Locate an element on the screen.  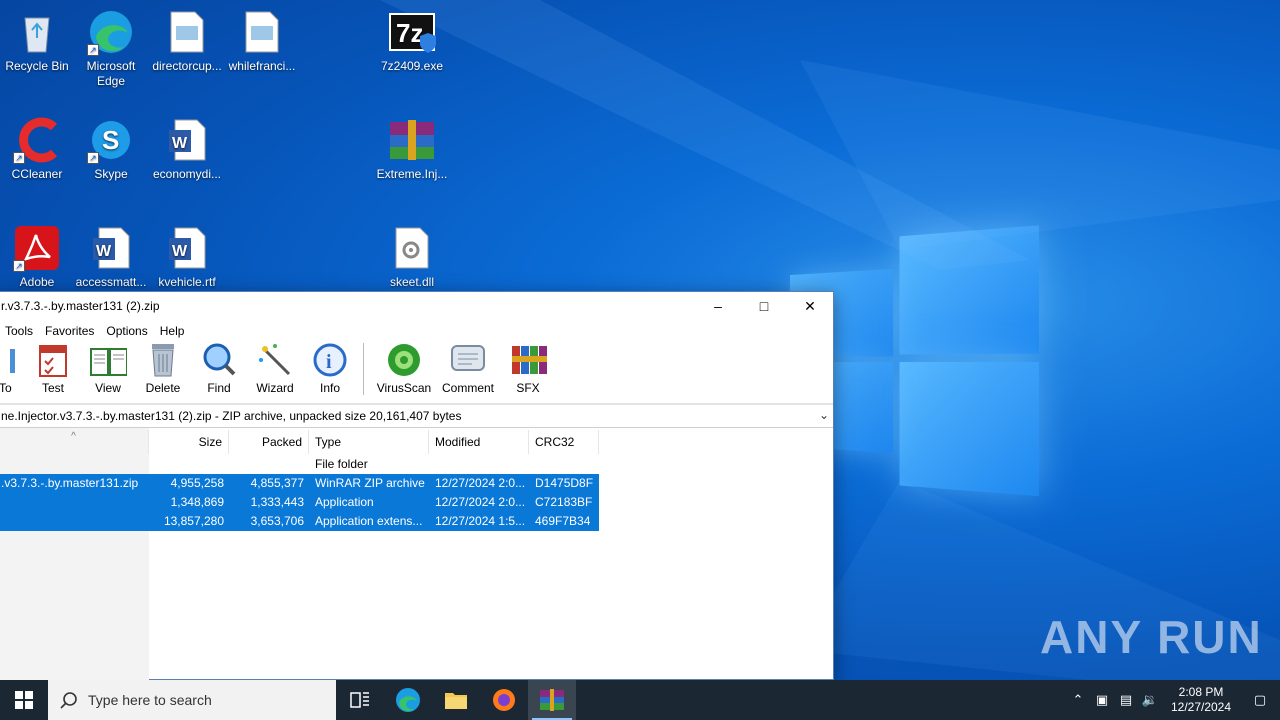
desktop-icon-skeet-dll: skeet.dll is located at coordinates (412, 257).